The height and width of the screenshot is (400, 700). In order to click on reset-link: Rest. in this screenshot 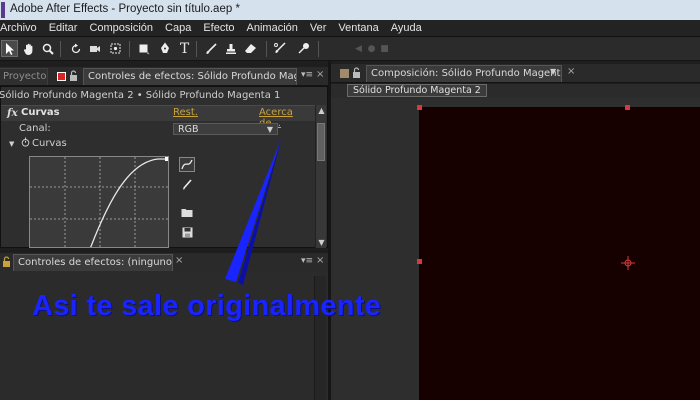, I will do `click(185, 112)`.